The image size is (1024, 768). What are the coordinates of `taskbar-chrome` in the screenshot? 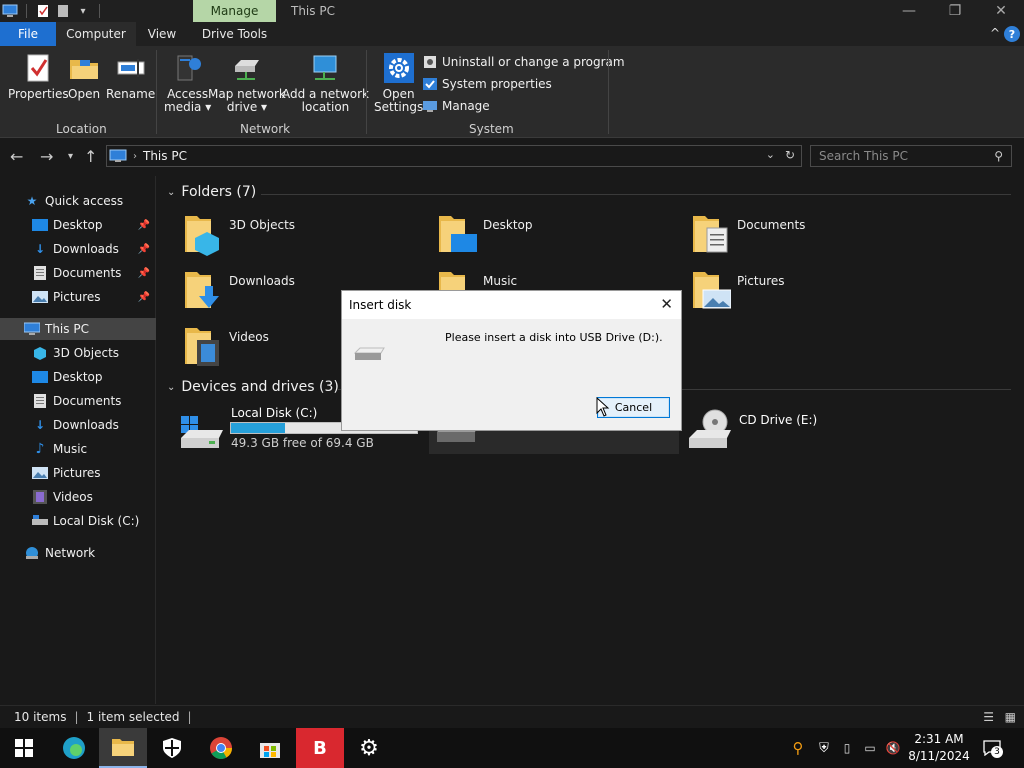 It's located at (221, 748).